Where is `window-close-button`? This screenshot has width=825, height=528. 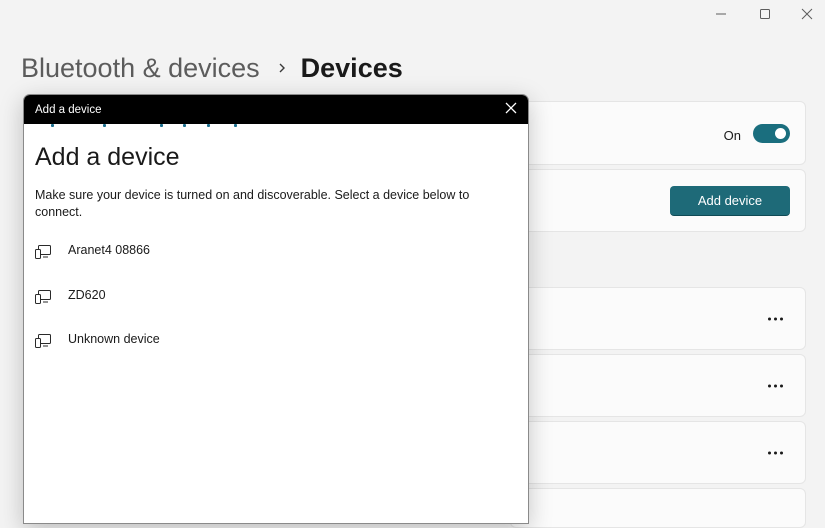 window-close-button is located at coordinates (805, 14).